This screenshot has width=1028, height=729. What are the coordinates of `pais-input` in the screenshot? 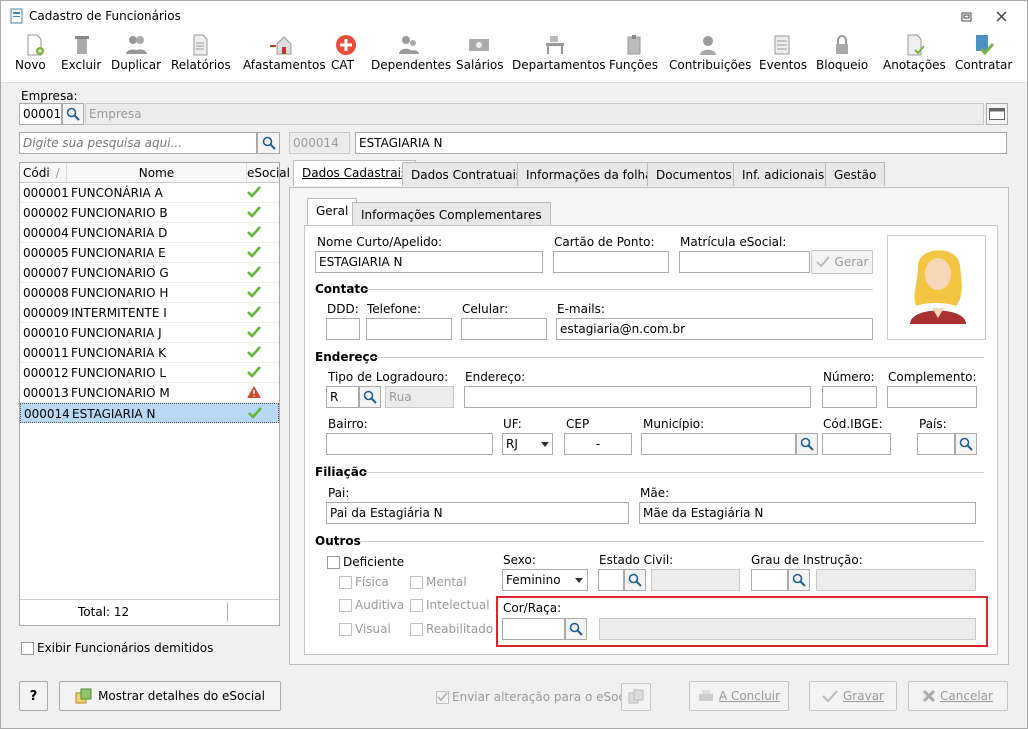 It's located at (936, 444).